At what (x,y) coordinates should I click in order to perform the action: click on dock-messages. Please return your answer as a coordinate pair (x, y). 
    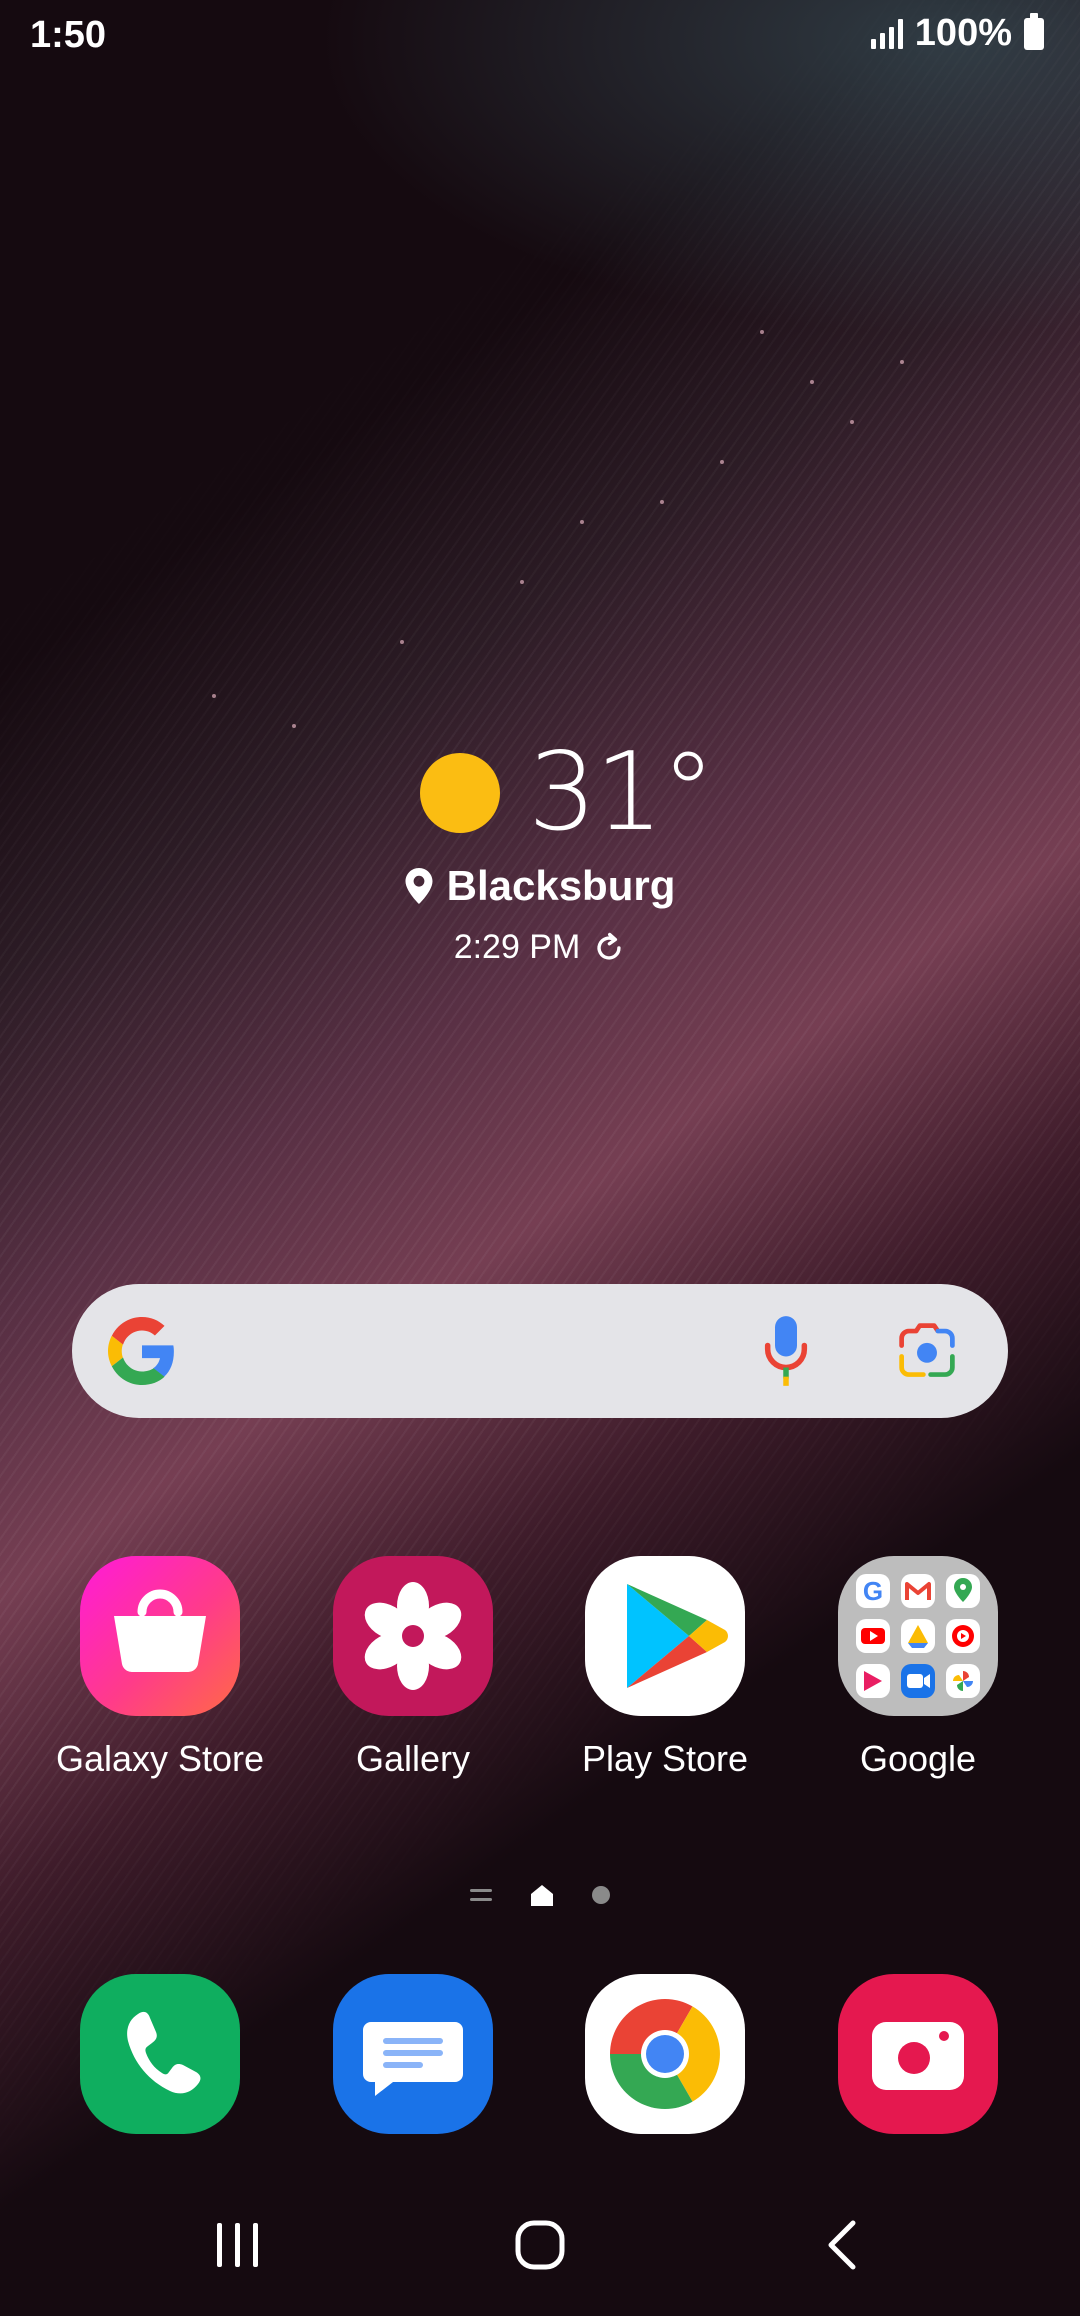
    Looking at the image, I should click on (413, 2054).